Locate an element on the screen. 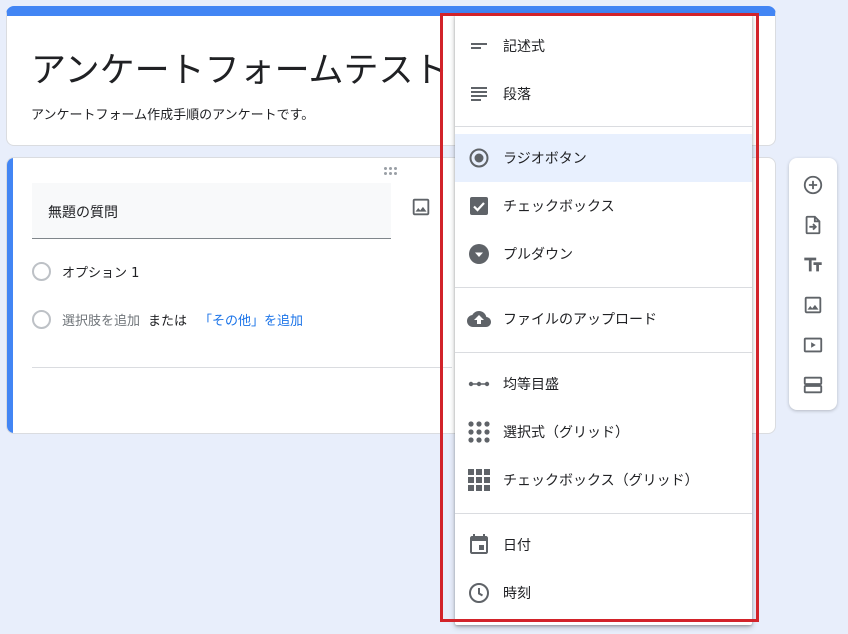  option-label: オプション 1 is located at coordinates (100, 271).